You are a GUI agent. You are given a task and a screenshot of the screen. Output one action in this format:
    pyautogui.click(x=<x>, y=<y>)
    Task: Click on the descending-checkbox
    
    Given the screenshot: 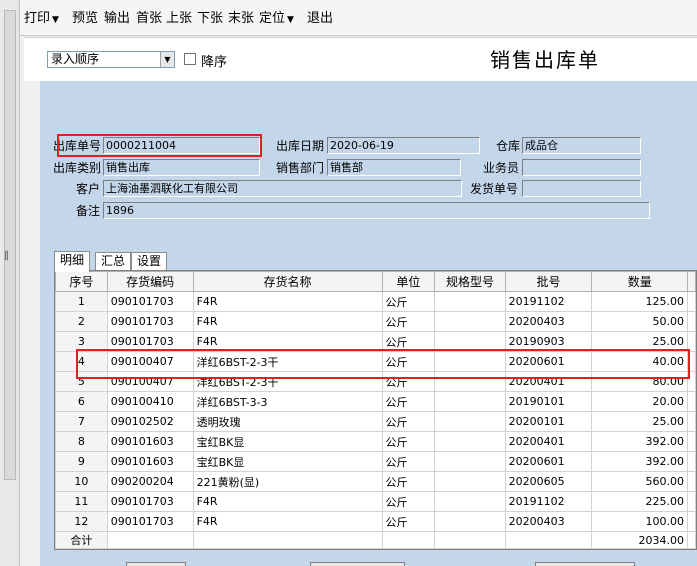 What is the action you would take?
    pyautogui.click(x=190, y=59)
    